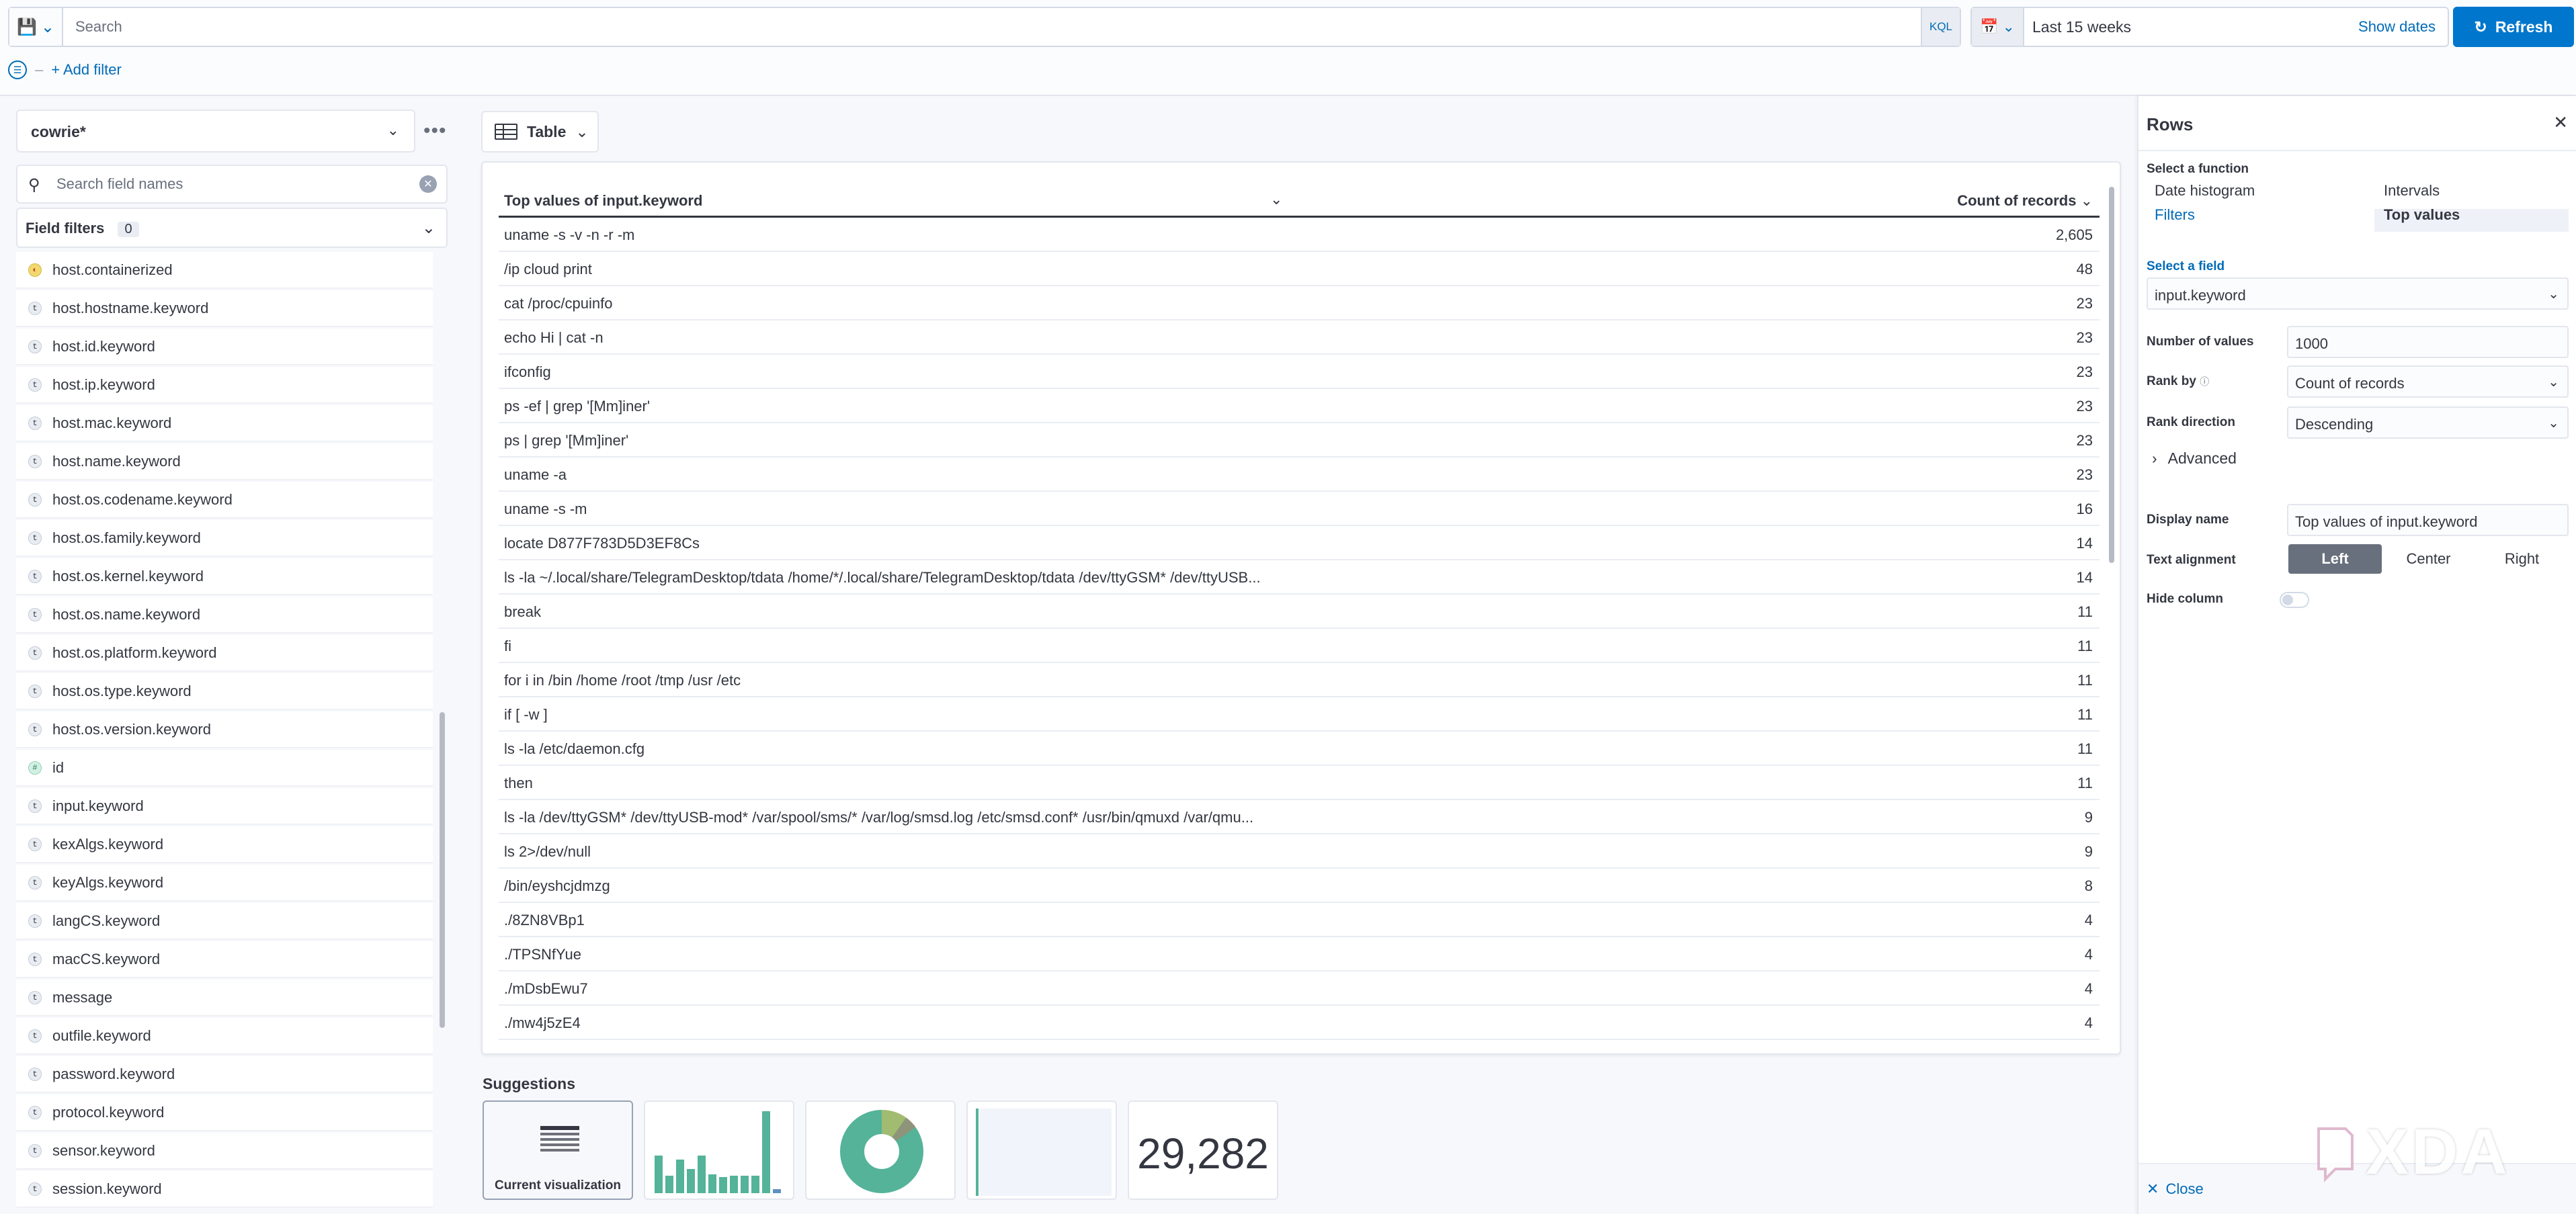  I want to click on field-list-item: t host.mac.keyword, so click(224, 423).